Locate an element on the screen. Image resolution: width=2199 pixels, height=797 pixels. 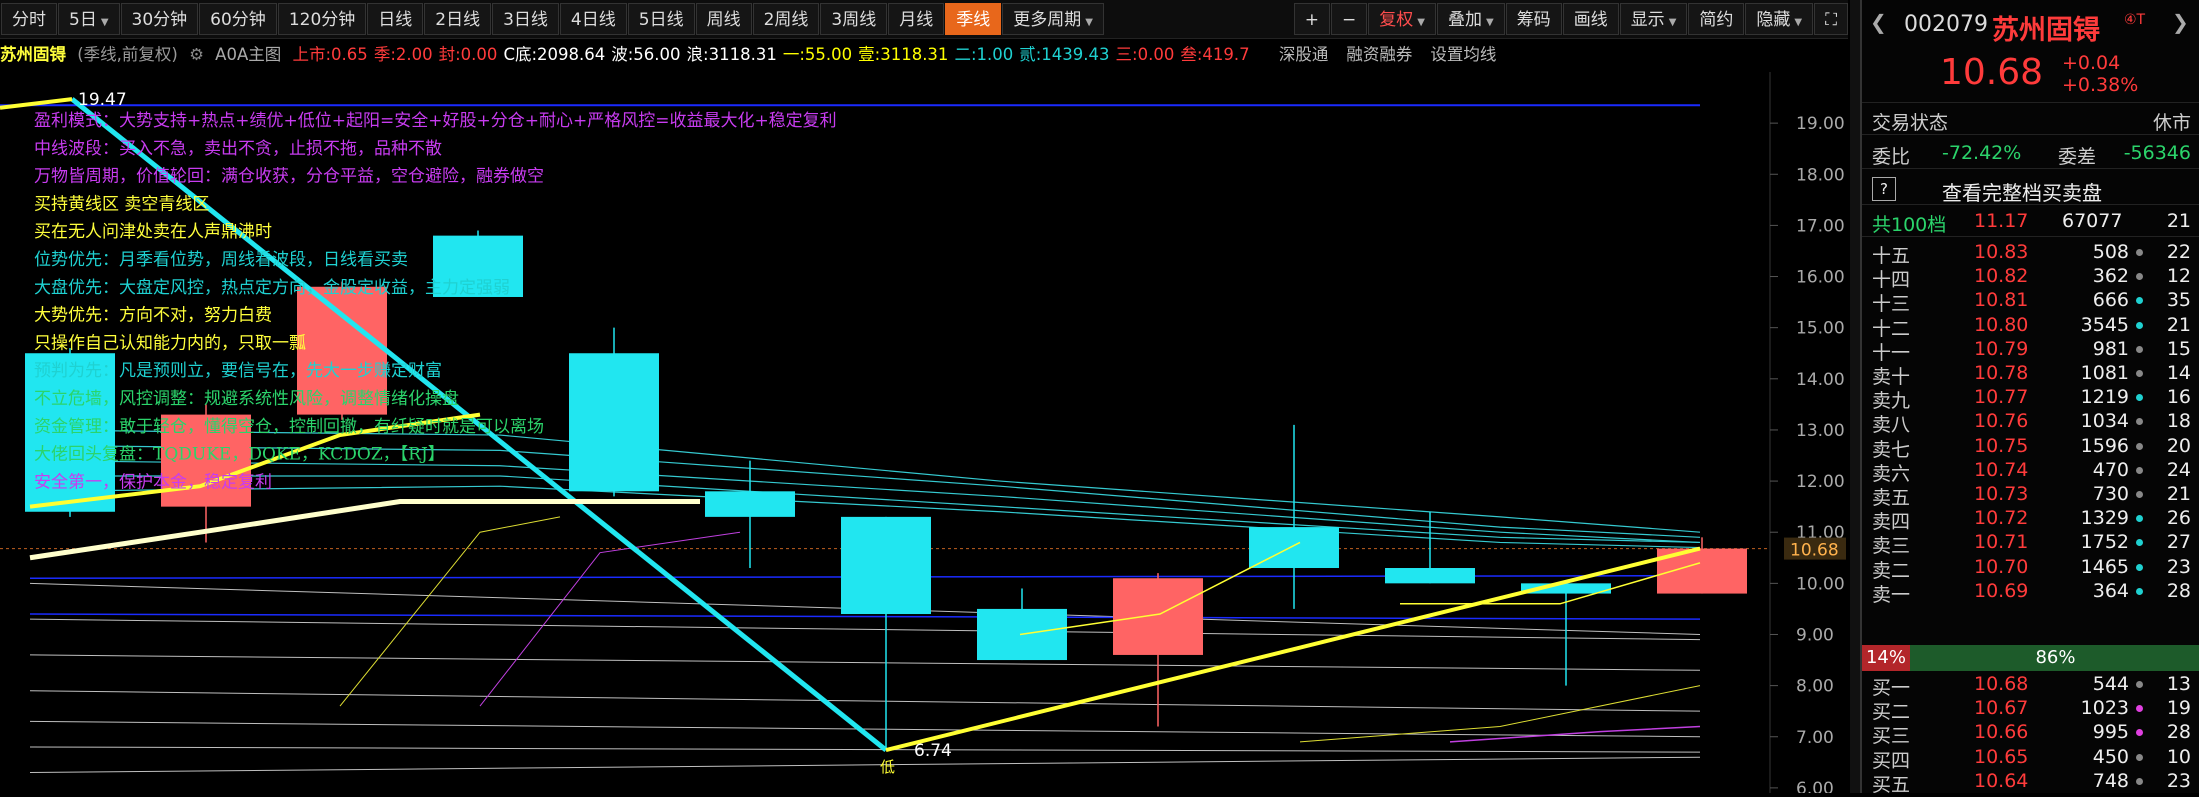
yellow-top-segment is located at coordinates (36, 103).